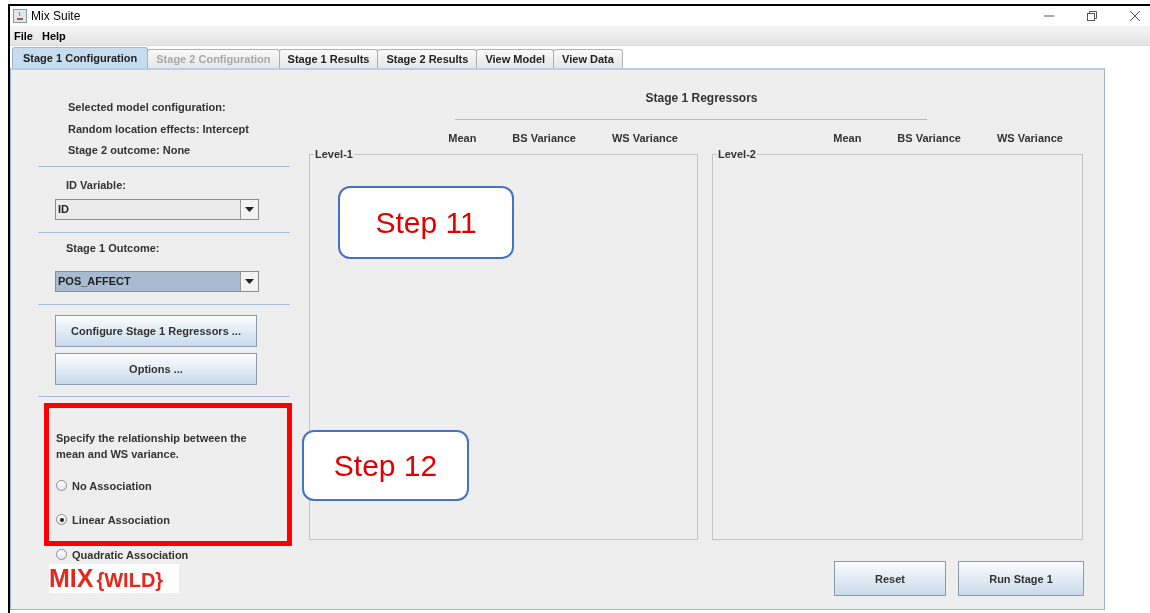 This screenshot has width=1150, height=613. What do you see at coordinates (147, 108) in the screenshot?
I see `summary-text: Selected model configuration:` at bounding box center [147, 108].